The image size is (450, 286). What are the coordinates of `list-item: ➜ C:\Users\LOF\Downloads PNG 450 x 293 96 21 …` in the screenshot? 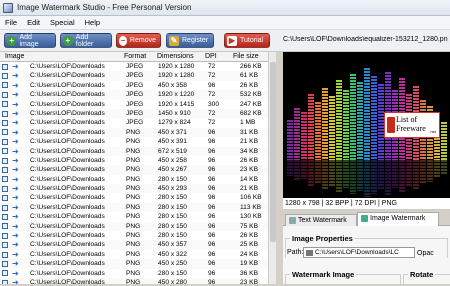 It's located at (134, 189).